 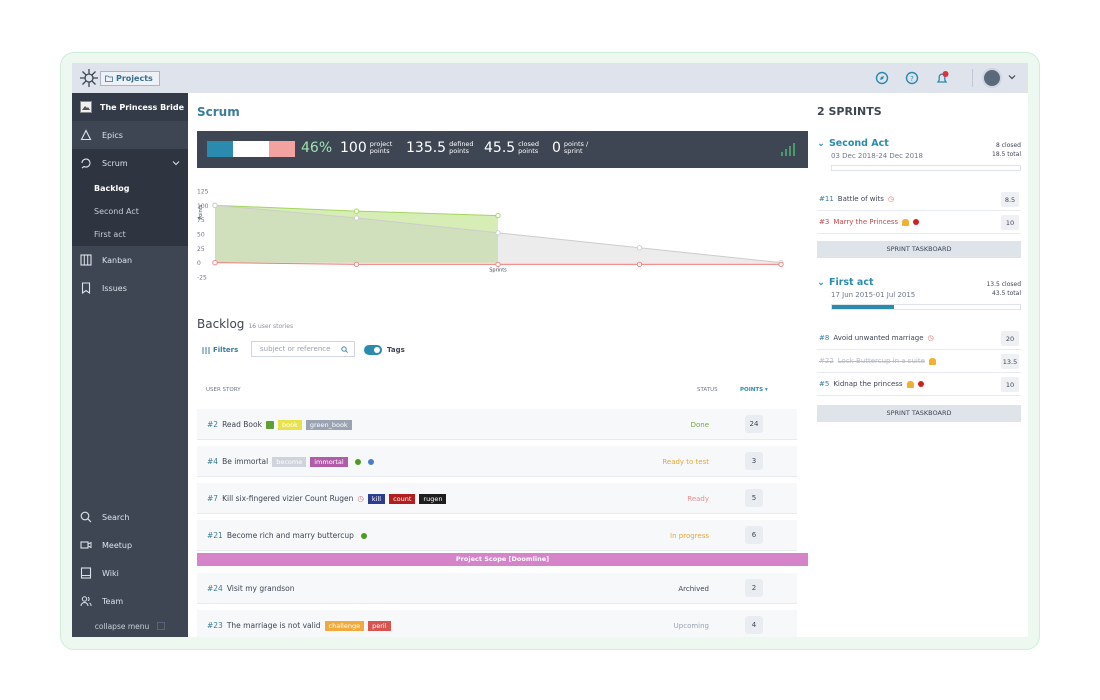 I want to click on sprint-story-row: #22 Lock Buttercup in a suite 13.5, so click(x=919, y=361).